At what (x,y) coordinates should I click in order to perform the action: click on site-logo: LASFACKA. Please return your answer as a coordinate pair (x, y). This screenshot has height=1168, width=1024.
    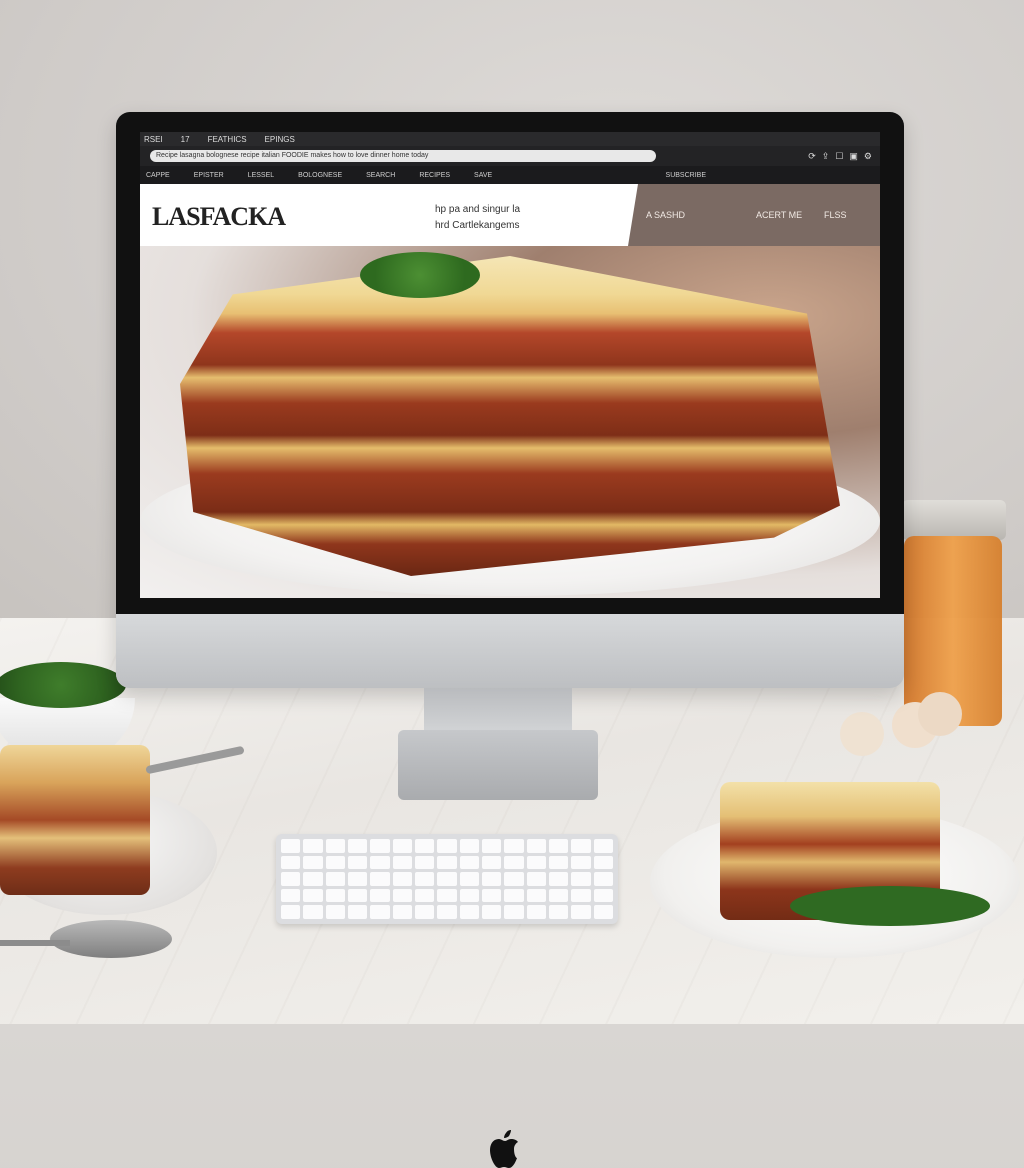
    Looking at the image, I should click on (219, 217).